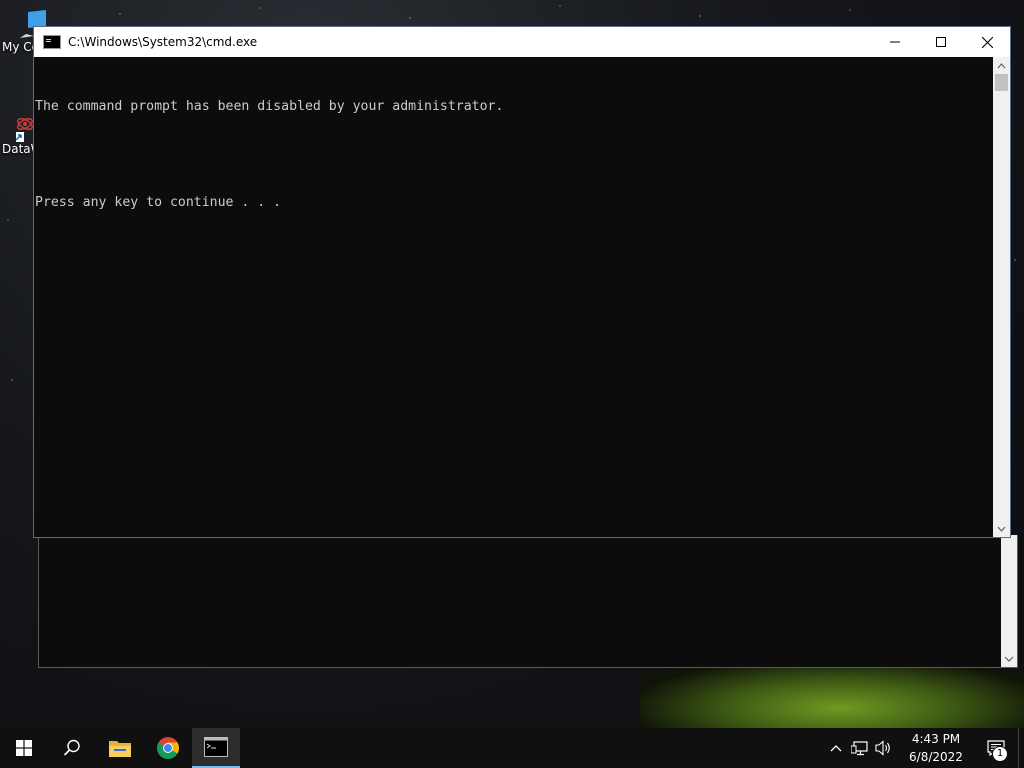 The image size is (1024, 768). I want to click on start-icon, so click(24, 748).